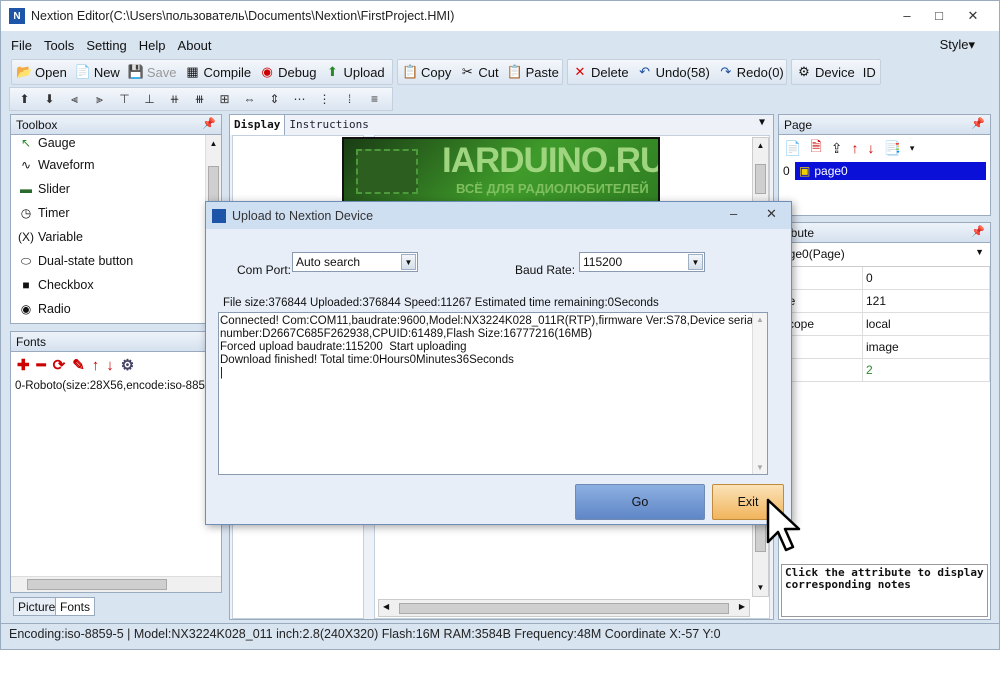  I want to click on checkbox-icon: ■, so click(26, 285).